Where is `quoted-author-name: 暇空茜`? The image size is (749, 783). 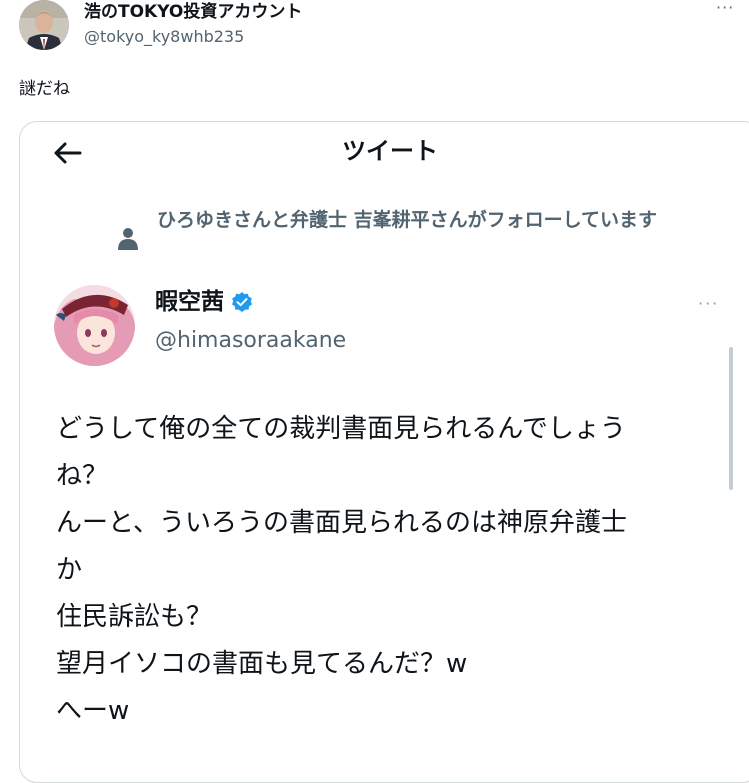
quoted-author-name: 暇空茜 is located at coordinates (189, 302).